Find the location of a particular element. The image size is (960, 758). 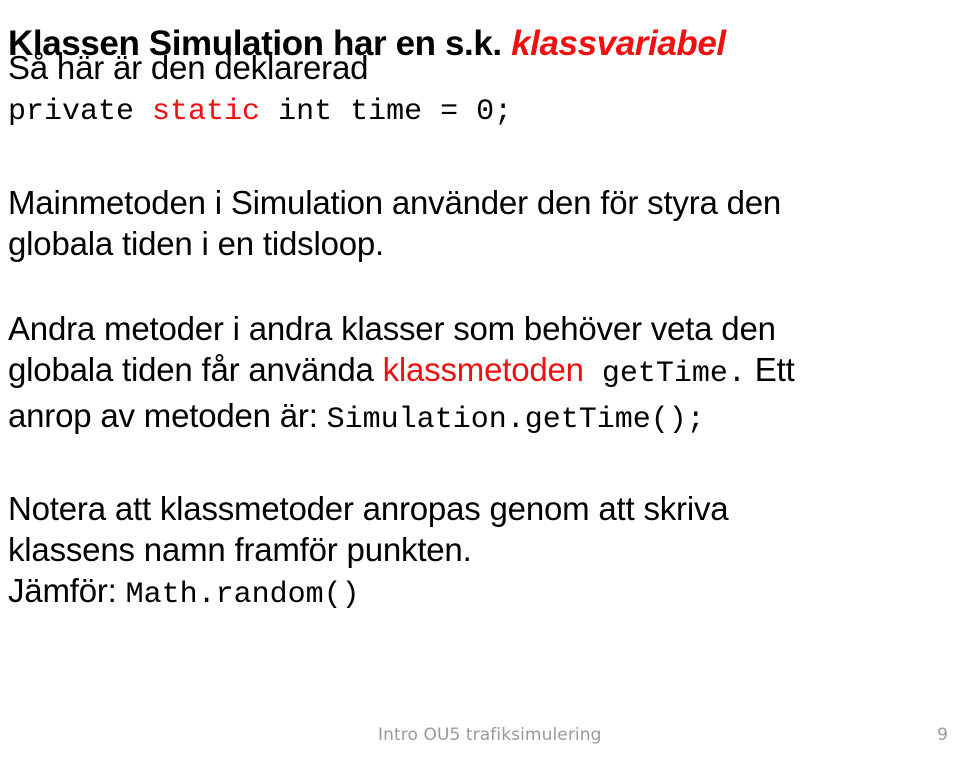

code-inline-simulation-gettime-call: Simulation.getTime(); is located at coordinates (515, 420).